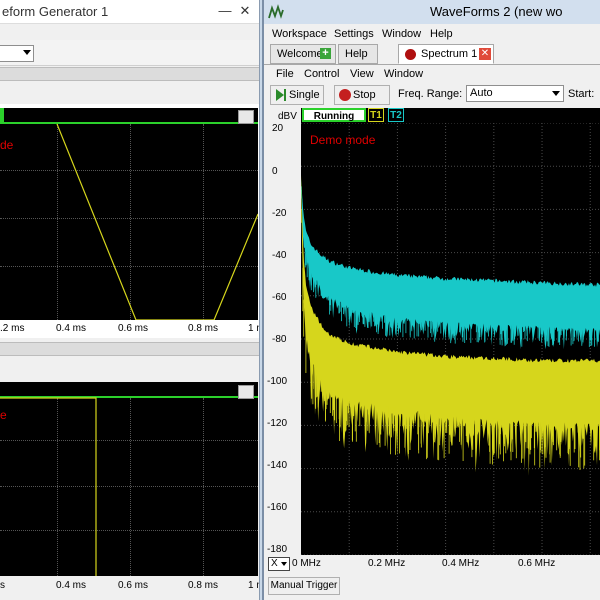 This screenshot has width=600, height=600. What do you see at coordinates (441, 34) in the screenshot?
I see `menu-help: Help` at bounding box center [441, 34].